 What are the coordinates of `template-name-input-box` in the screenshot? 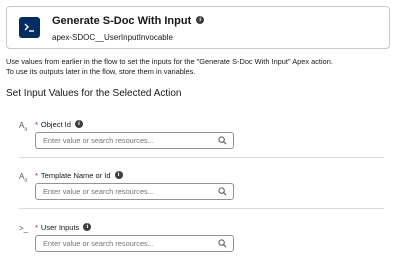 It's located at (134, 191).